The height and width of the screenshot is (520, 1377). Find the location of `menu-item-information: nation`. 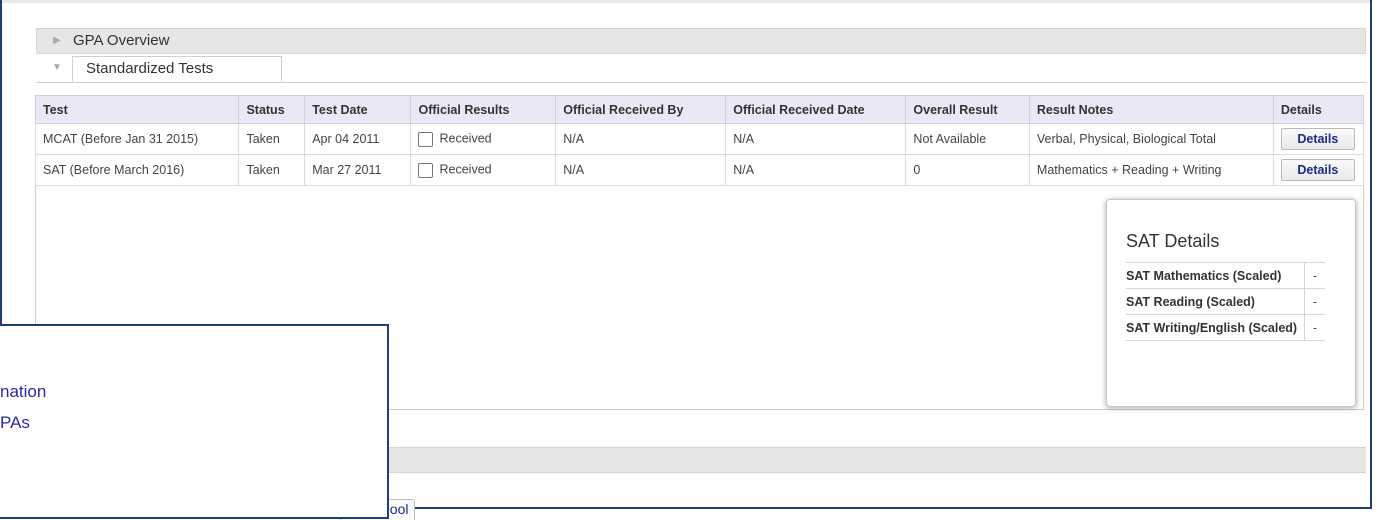

menu-item-information: nation is located at coordinates (23, 392).